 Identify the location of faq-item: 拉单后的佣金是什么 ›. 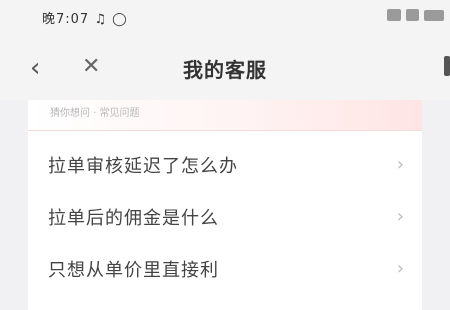
(225, 216).